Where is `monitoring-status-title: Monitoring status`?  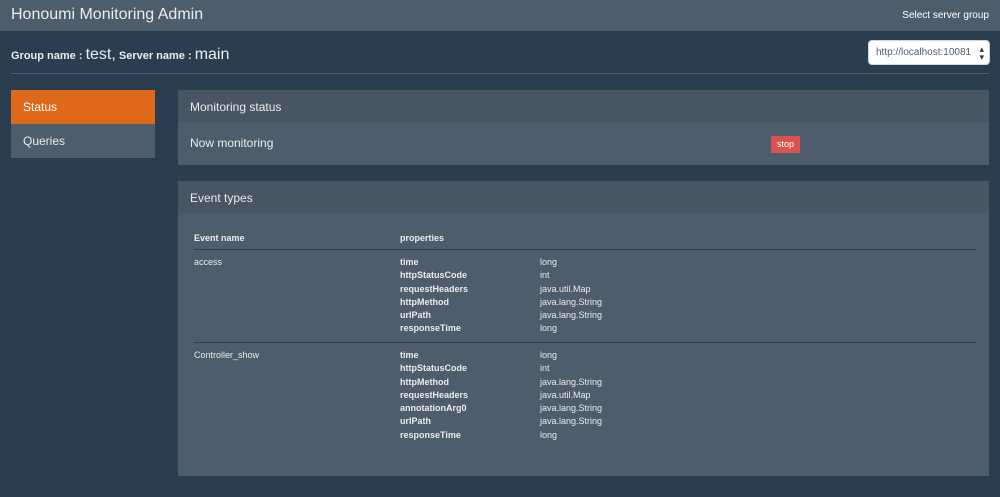 monitoring-status-title: Monitoring status is located at coordinates (583, 106).